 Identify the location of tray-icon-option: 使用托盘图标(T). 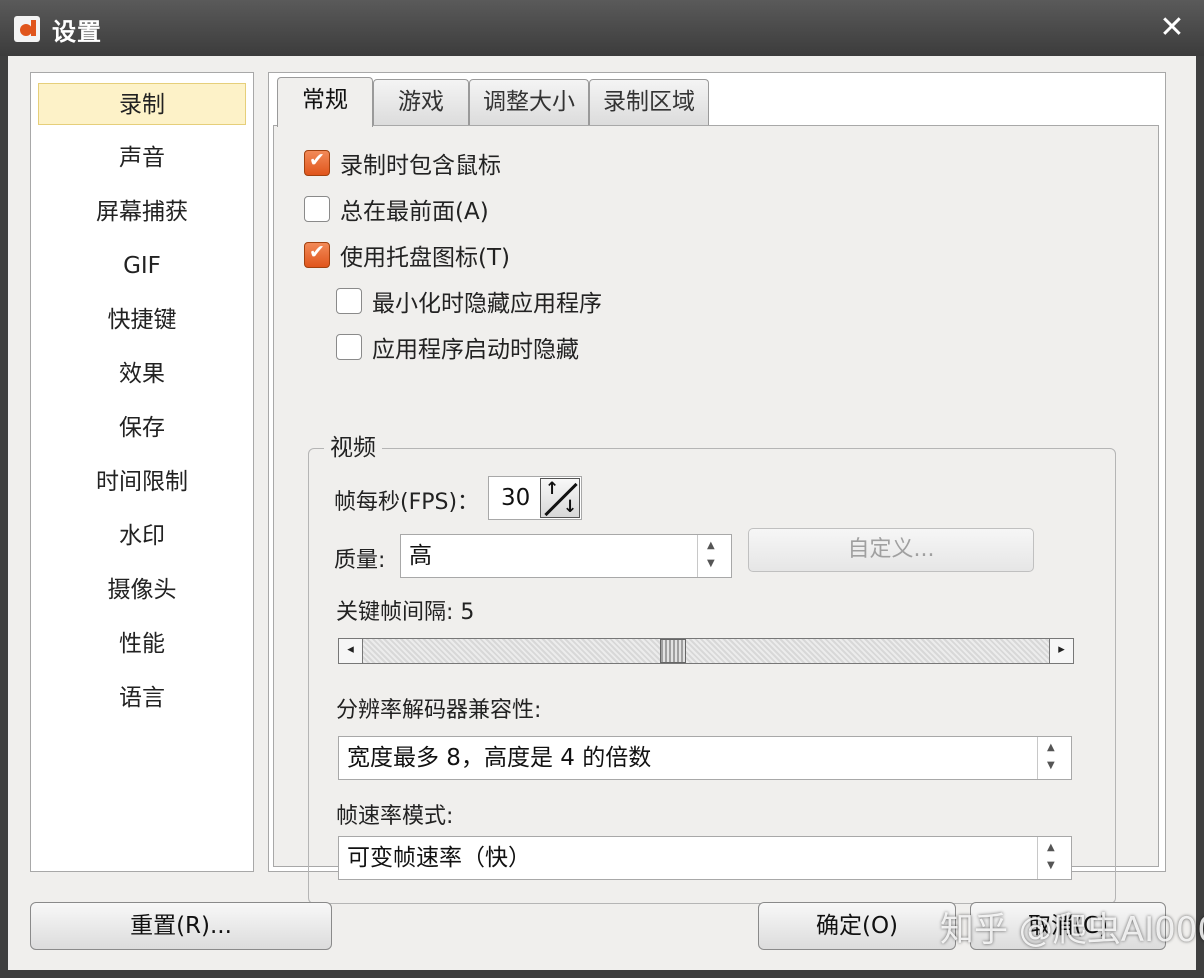
(407, 255).